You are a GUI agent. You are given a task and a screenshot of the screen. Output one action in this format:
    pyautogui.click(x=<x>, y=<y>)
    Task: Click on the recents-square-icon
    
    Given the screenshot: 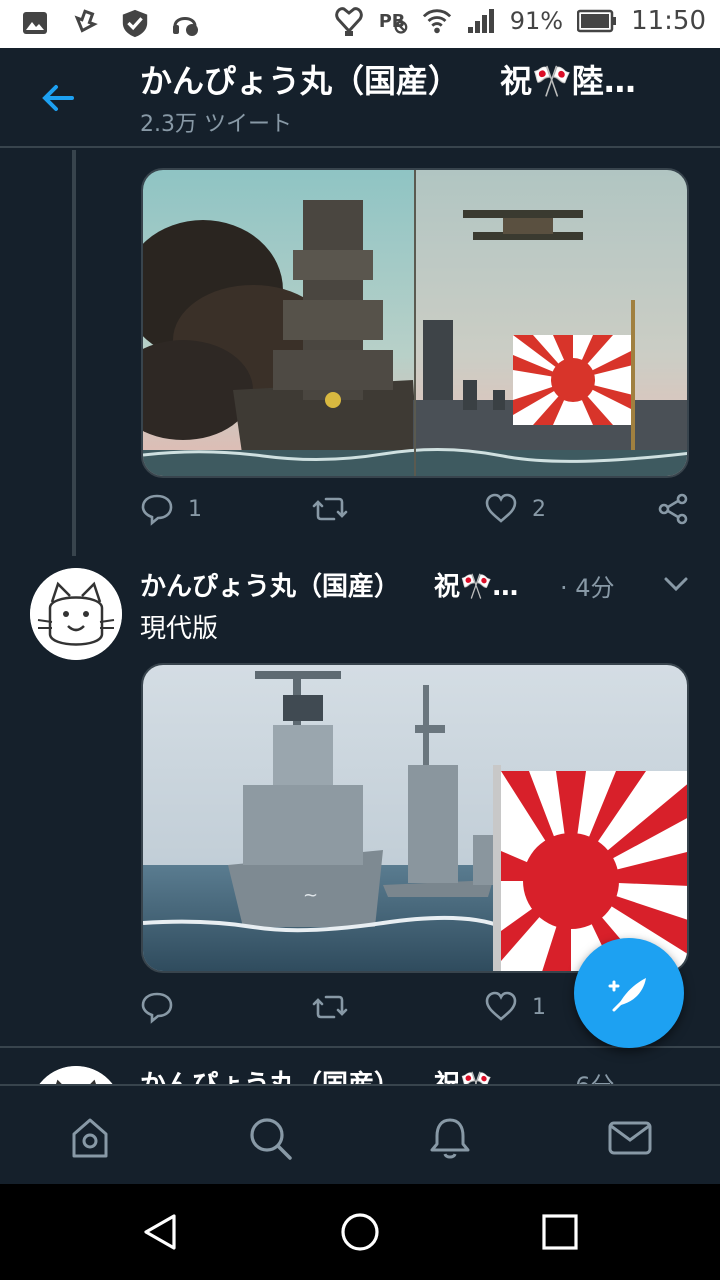 What is the action you would take?
    pyautogui.click(x=560, y=1234)
    